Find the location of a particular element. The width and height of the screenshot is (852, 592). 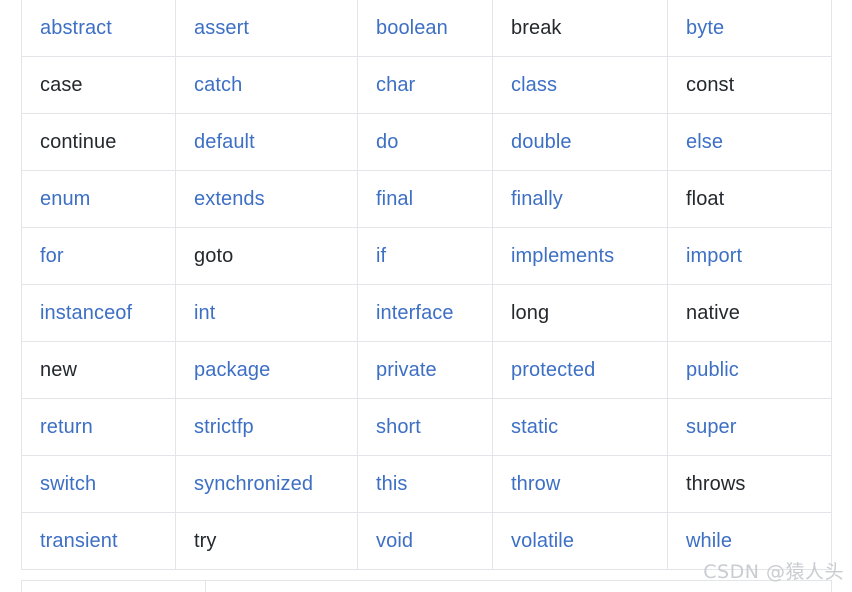

table-row: transient try void volatile while is located at coordinates (426, 541).